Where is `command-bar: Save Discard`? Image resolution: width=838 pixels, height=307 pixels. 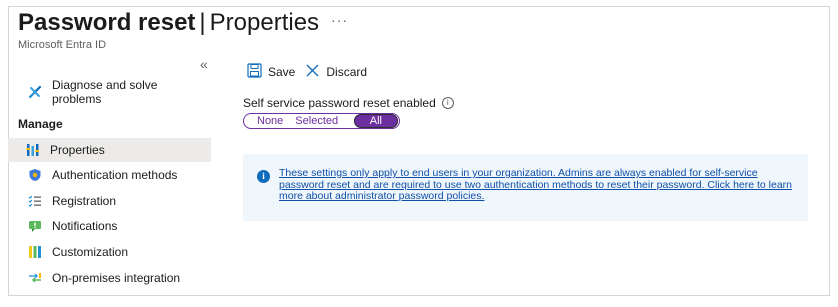
command-bar: Save Discard is located at coordinates (307, 72).